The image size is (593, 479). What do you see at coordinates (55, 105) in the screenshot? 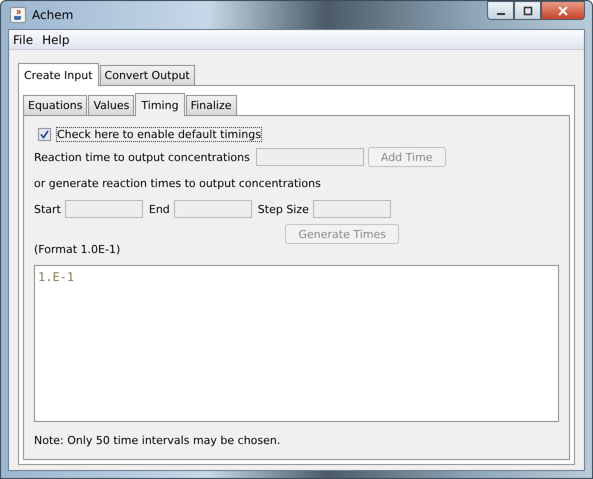
I see `tab: Equations` at bounding box center [55, 105].